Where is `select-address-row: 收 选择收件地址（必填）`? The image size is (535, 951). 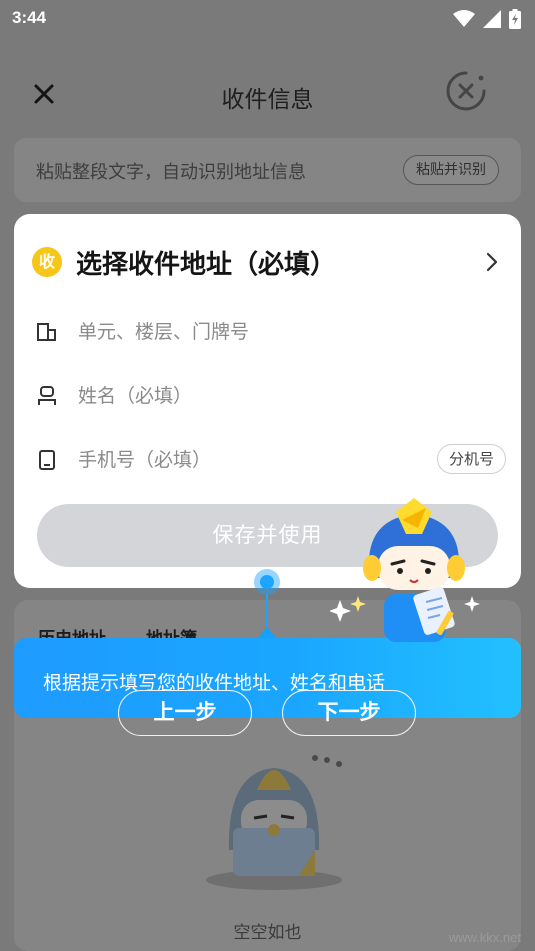
select-address-row: 收 选择收件地址（必填） is located at coordinates (268, 262).